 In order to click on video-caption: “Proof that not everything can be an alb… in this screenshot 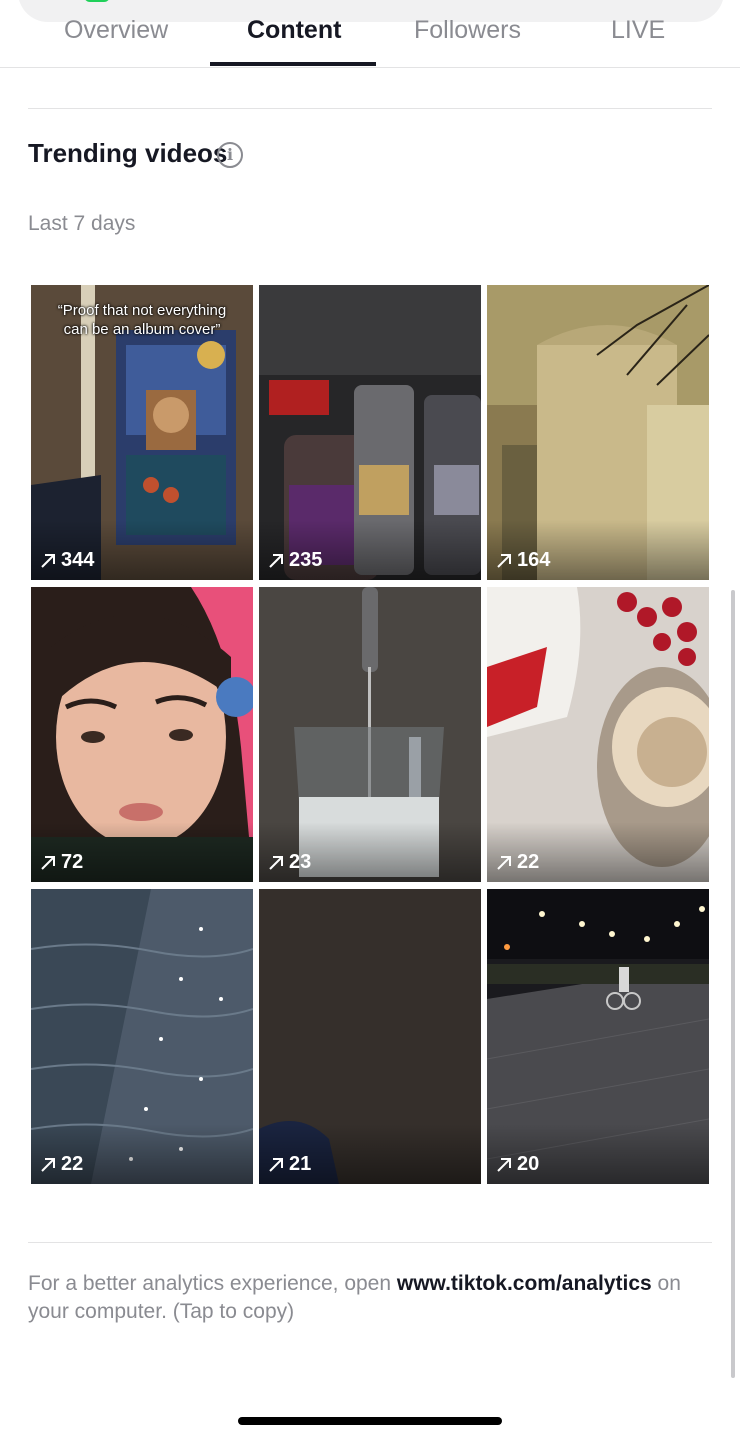, I will do `click(142, 320)`.